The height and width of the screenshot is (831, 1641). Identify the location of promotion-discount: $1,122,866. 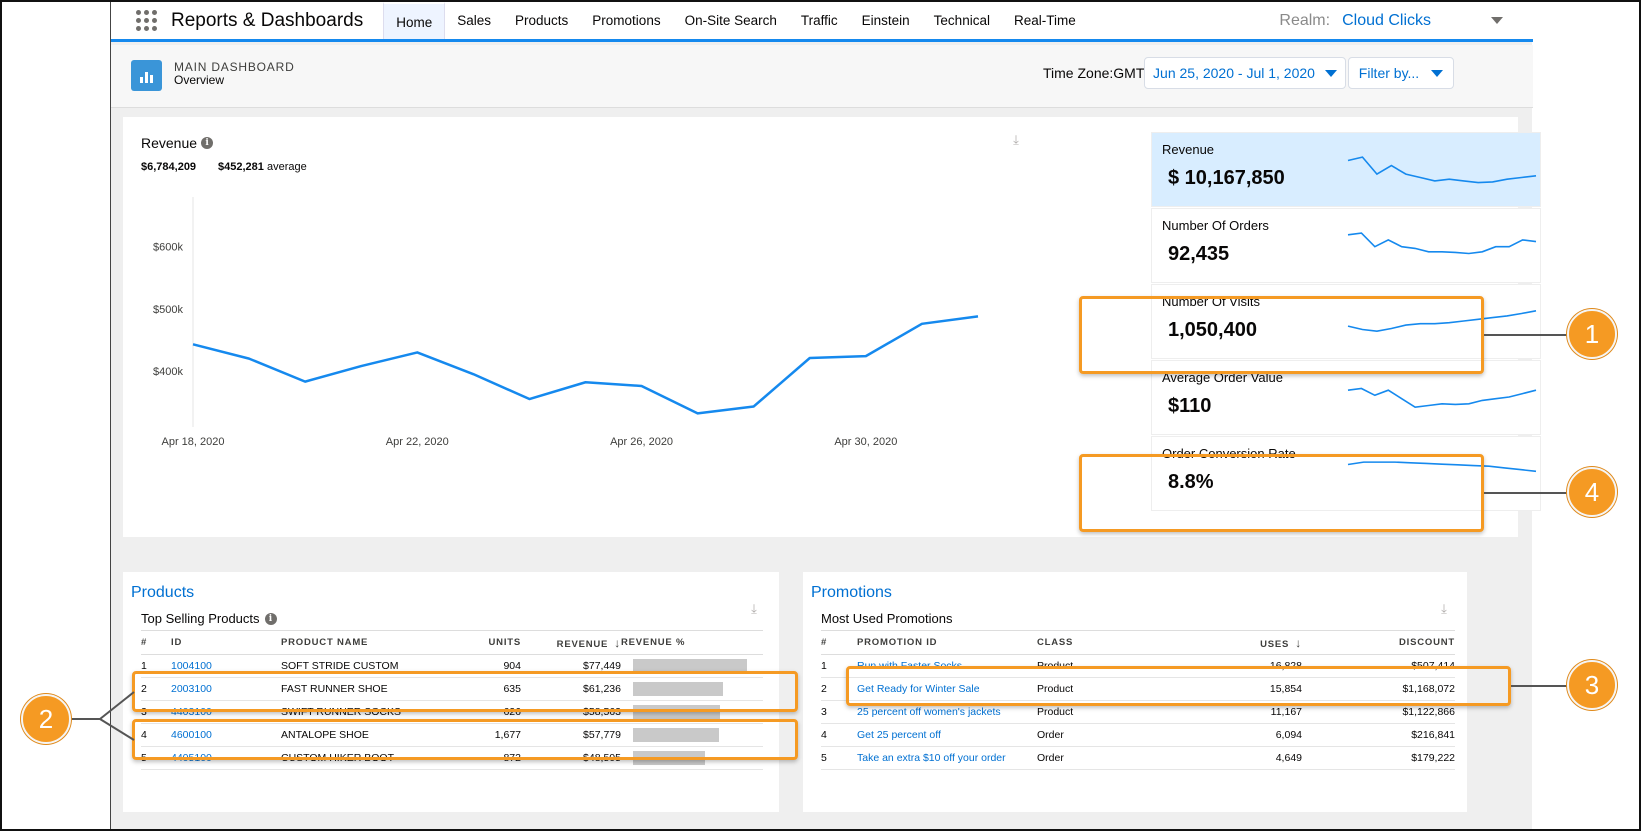
(1378, 712).